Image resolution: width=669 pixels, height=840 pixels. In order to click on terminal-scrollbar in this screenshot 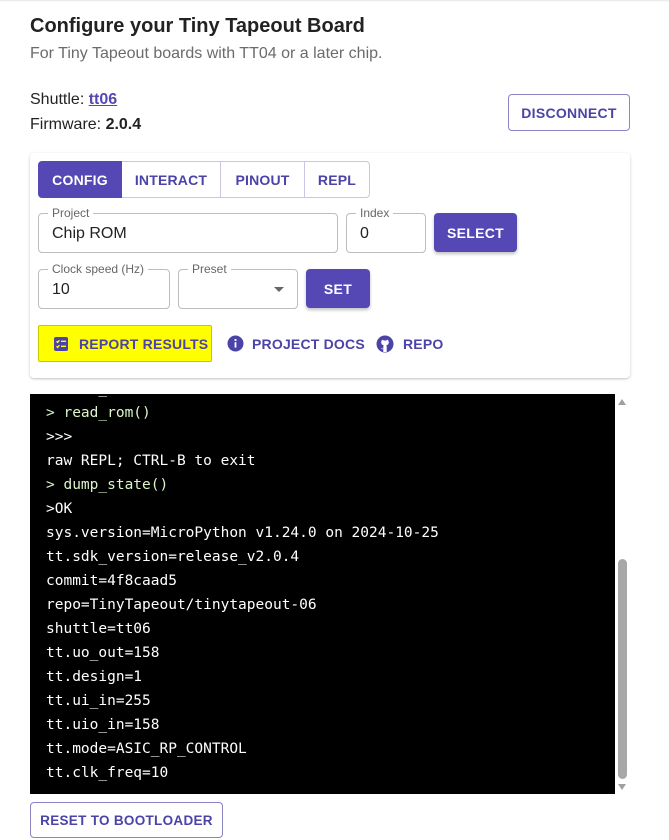, I will do `click(622, 594)`.